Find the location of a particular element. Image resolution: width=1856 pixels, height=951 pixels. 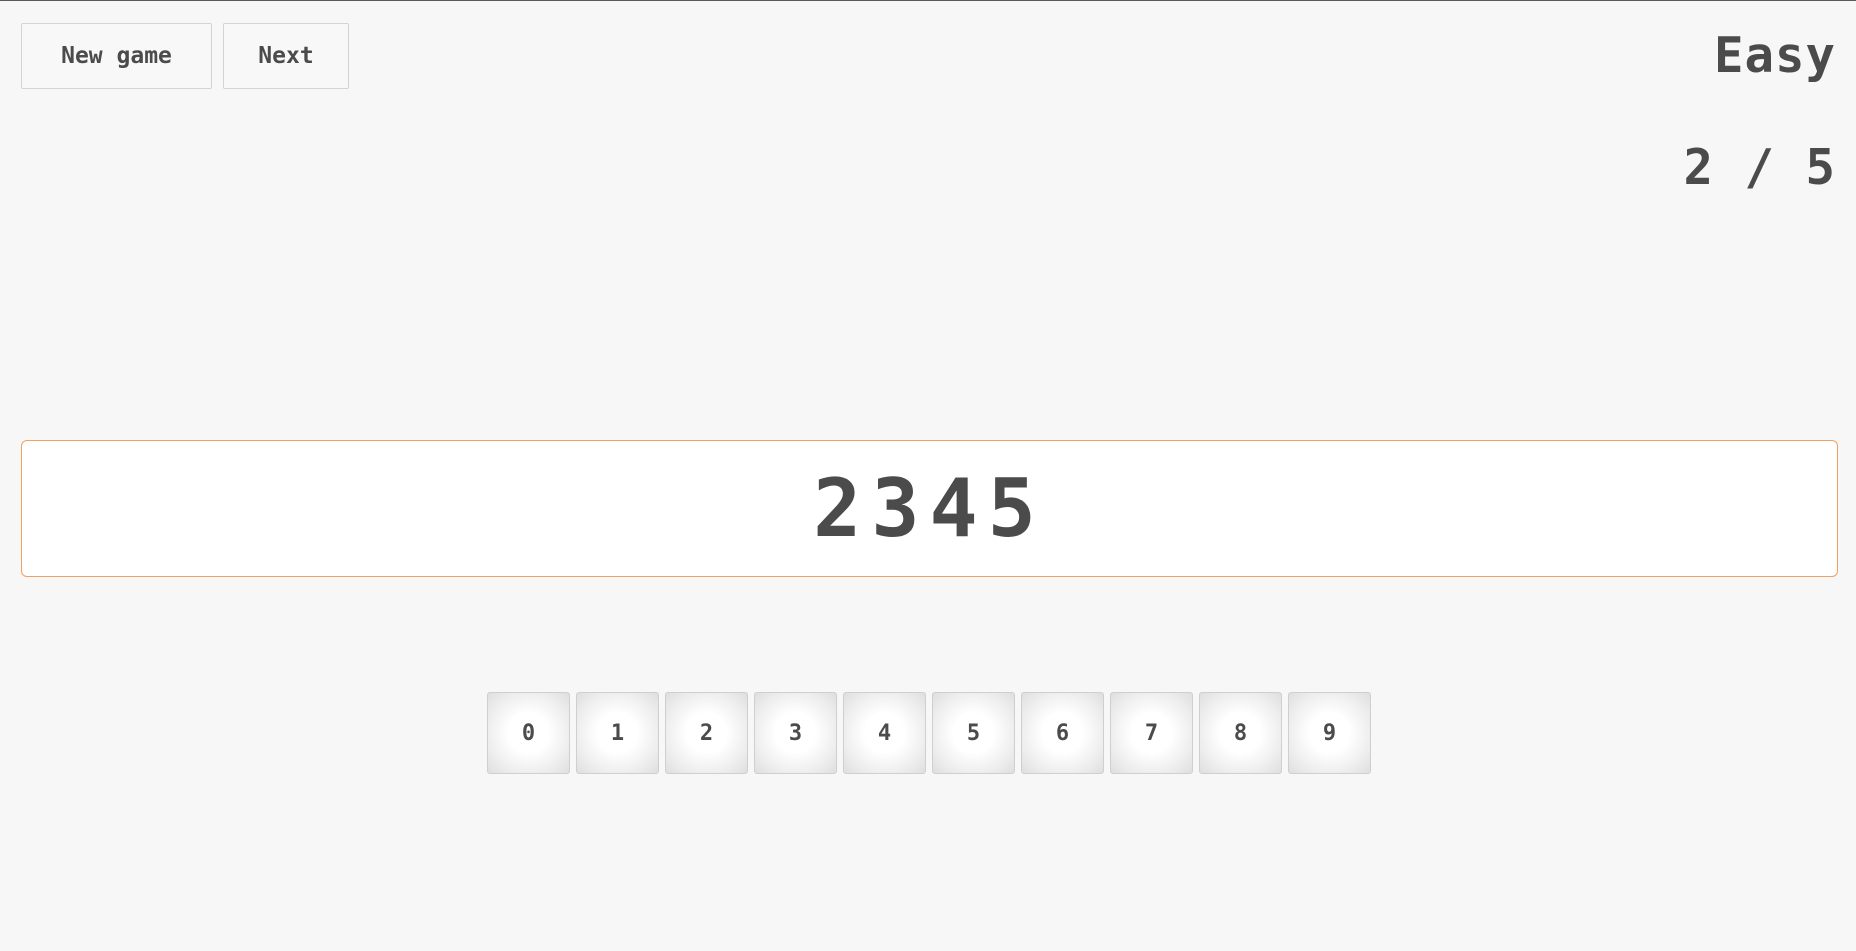

key-6: 6 is located at coordinates (1062, 733).